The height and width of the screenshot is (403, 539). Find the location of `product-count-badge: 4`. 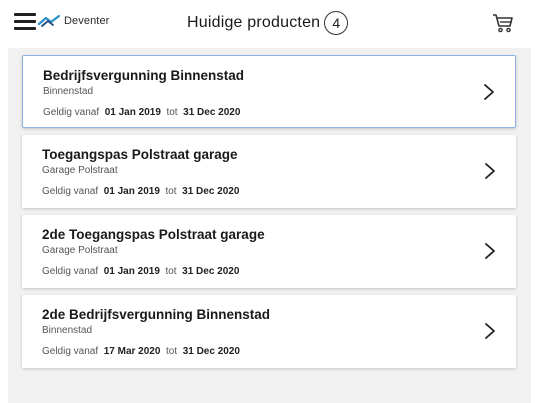

product-count-badge: 4 is located at coordinates (336, 23).